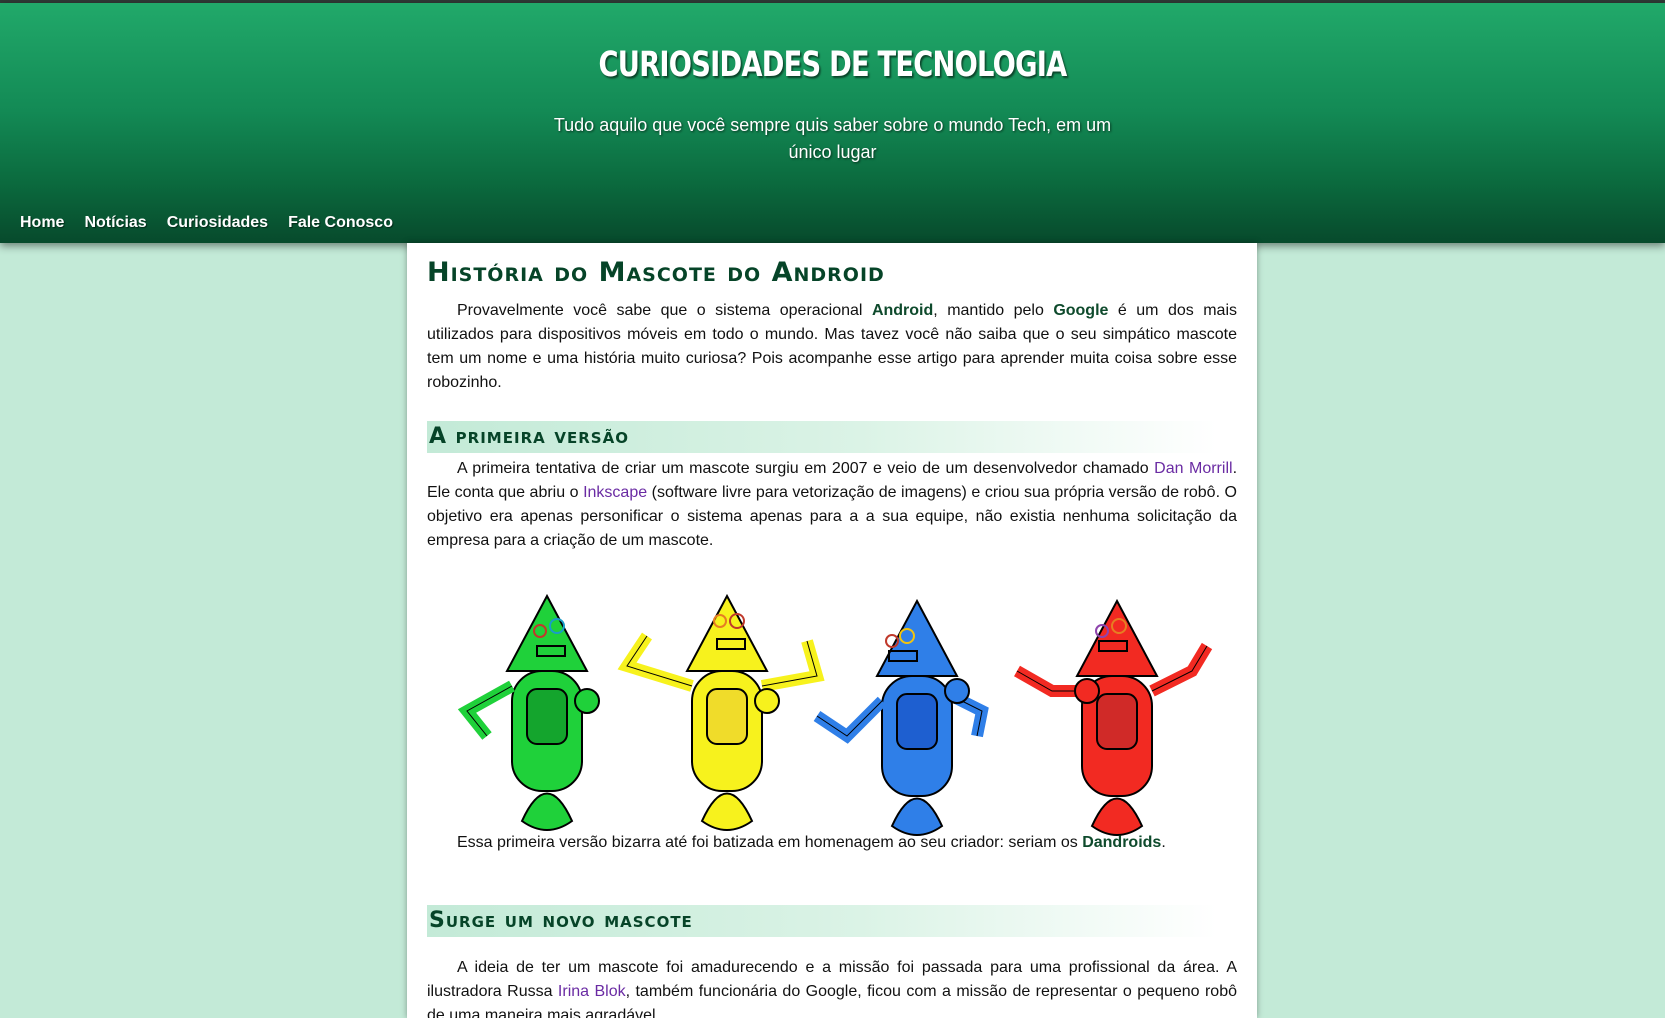  What do you see at coordinates (217, 223) in the screenshot?
I see `nav-curiosidades: Curiosidades` at bounding box center [217, 223].